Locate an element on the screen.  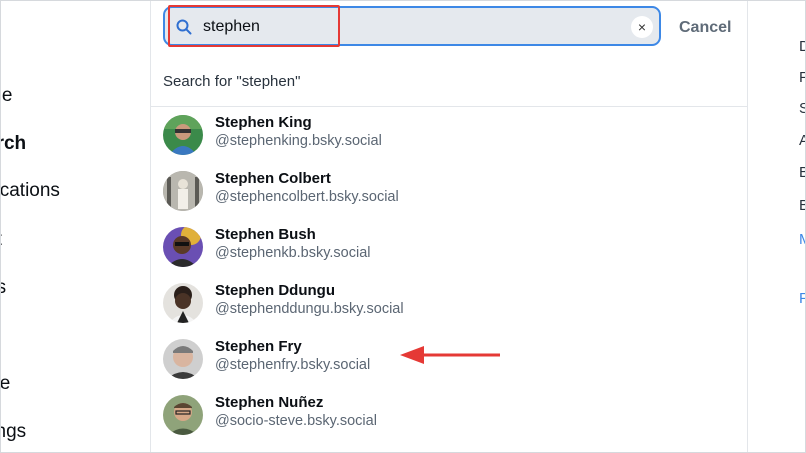
result-handle: @stephenkb.bsky.social is located at coordinates (293, 253).